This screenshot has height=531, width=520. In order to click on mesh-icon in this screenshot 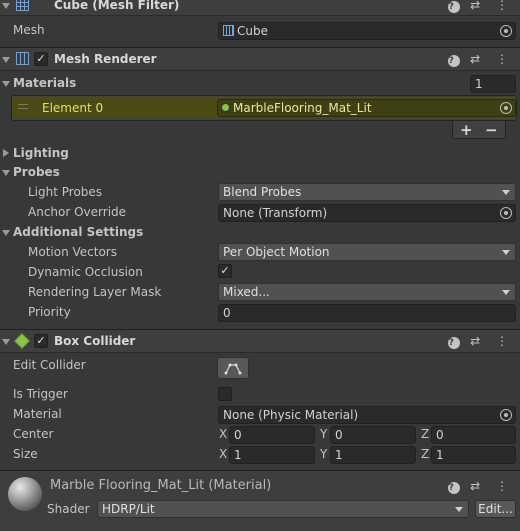, I will do `click(228, 30)`.